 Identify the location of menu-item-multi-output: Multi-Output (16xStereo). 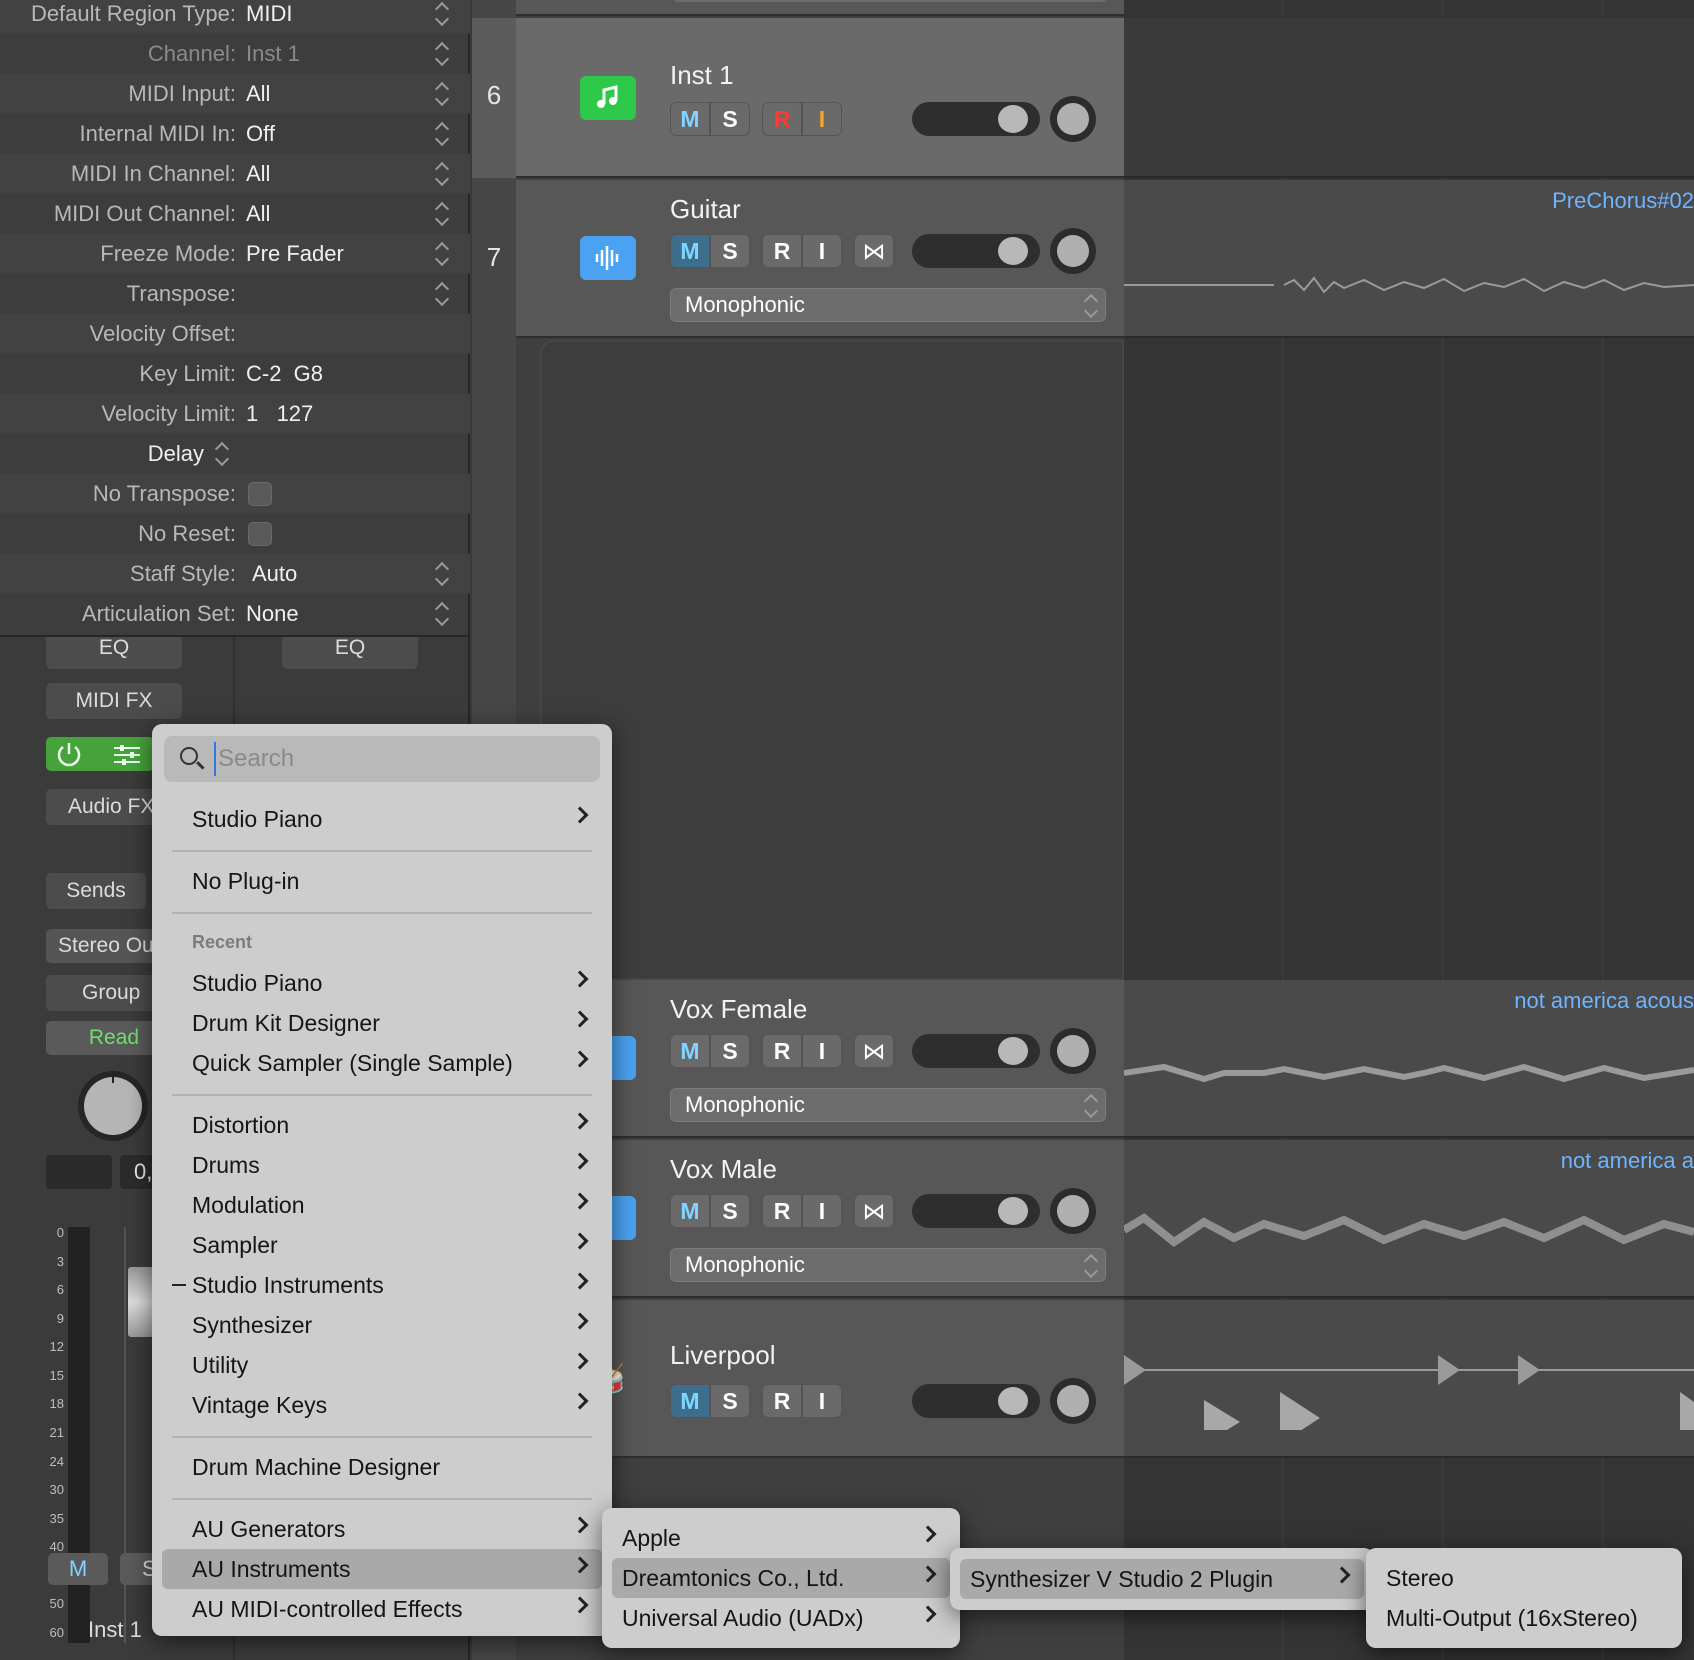
(1524, 1618).